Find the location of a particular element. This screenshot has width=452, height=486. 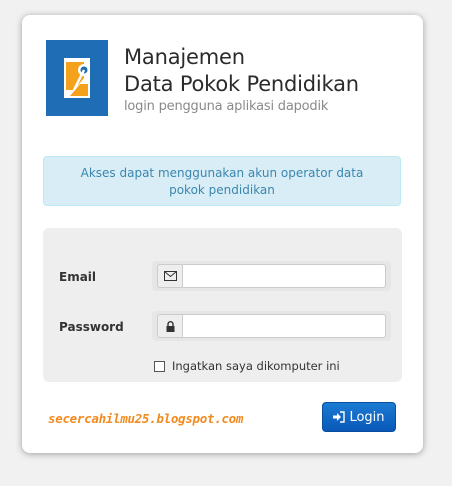

password-field is located at coordinates (284, 326).